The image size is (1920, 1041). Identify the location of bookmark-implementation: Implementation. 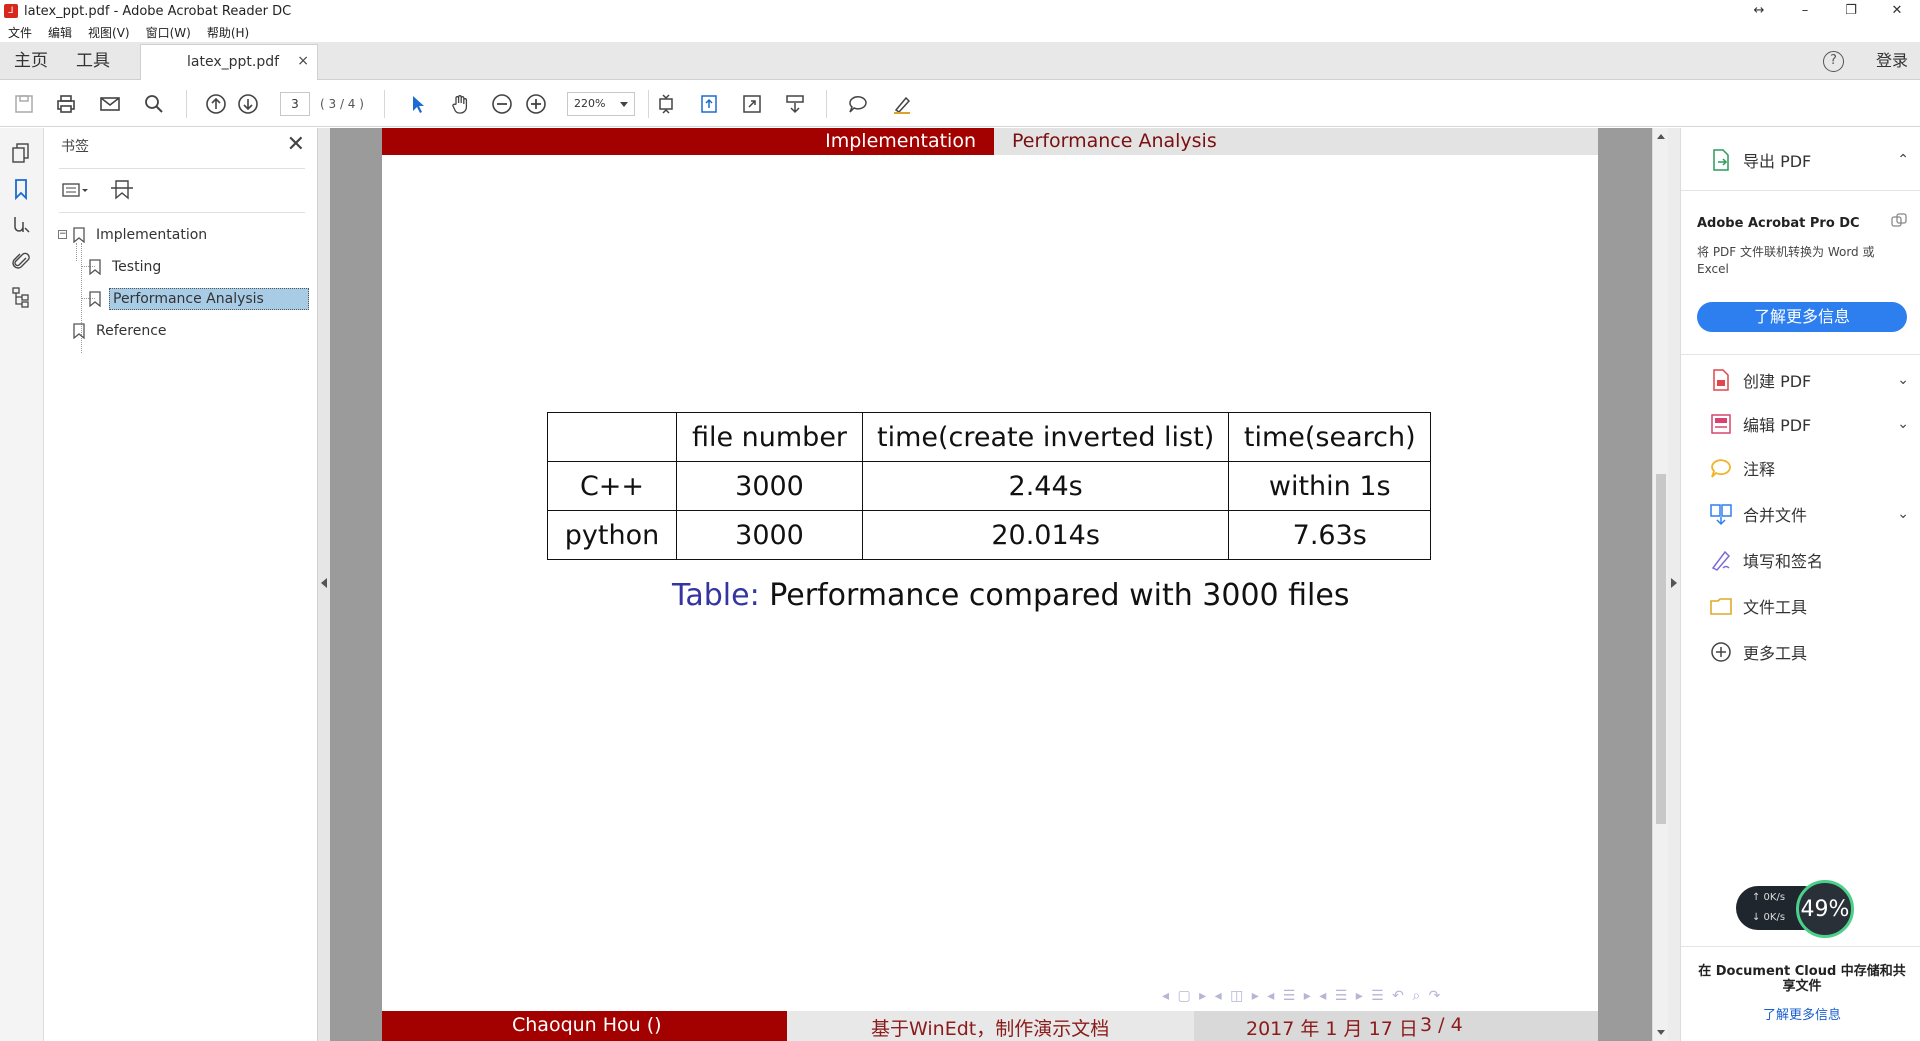
(141, 235).